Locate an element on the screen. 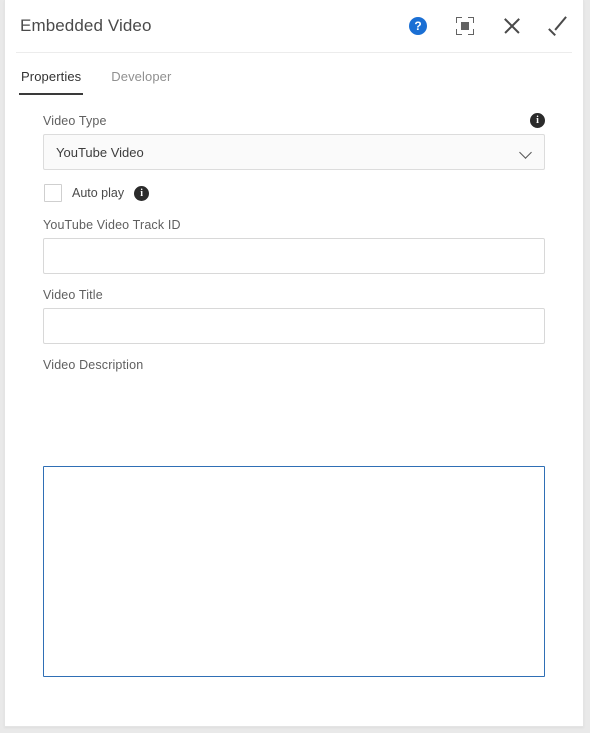  track-id-field: YouTube Video Track ID is located at coordinates (294, 246).